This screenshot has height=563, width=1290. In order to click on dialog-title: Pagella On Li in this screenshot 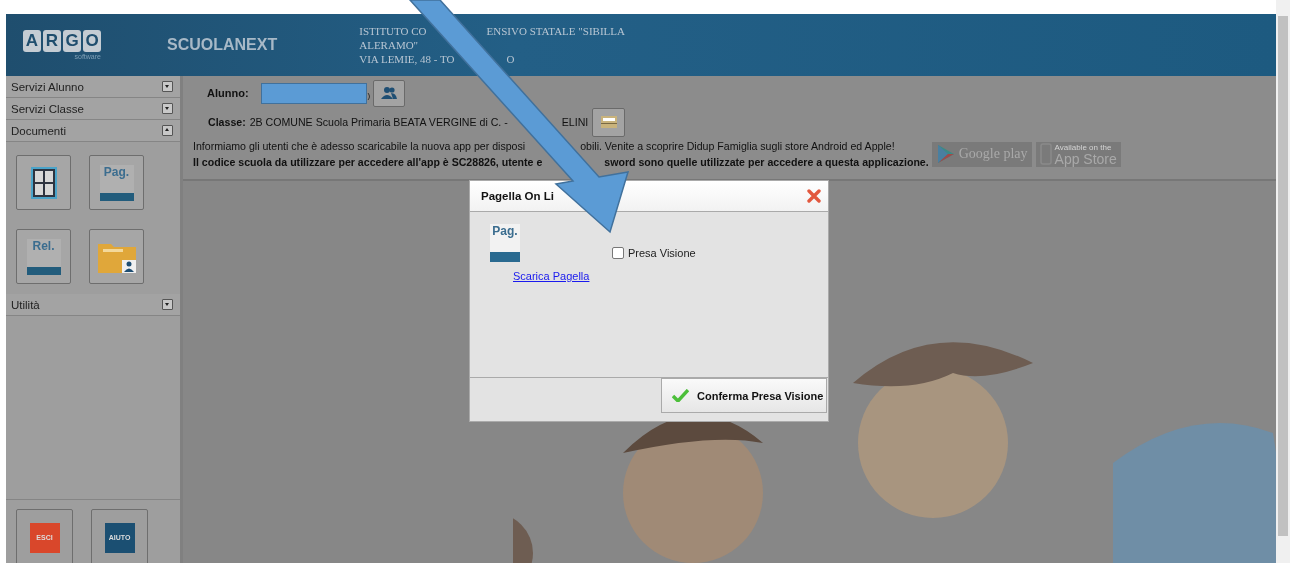, I will do `click(517, 196)`.